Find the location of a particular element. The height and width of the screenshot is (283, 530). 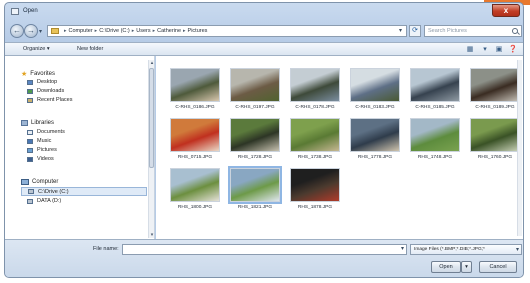

sidebar-item-label: DATA (D:) is located at coordinates (49, 201).